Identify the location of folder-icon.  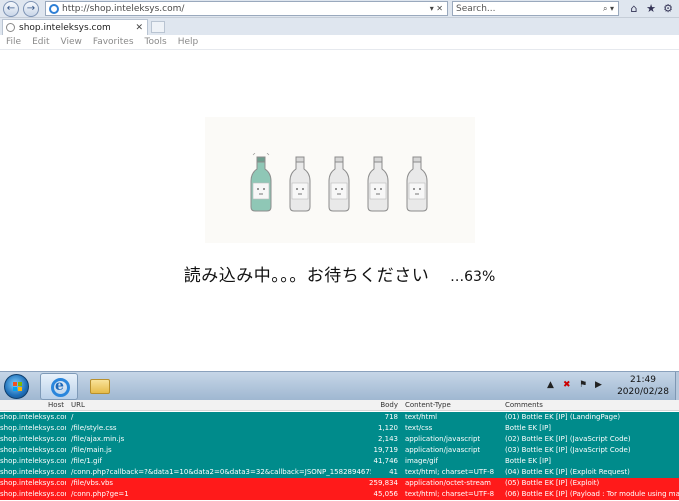
(100, 386).